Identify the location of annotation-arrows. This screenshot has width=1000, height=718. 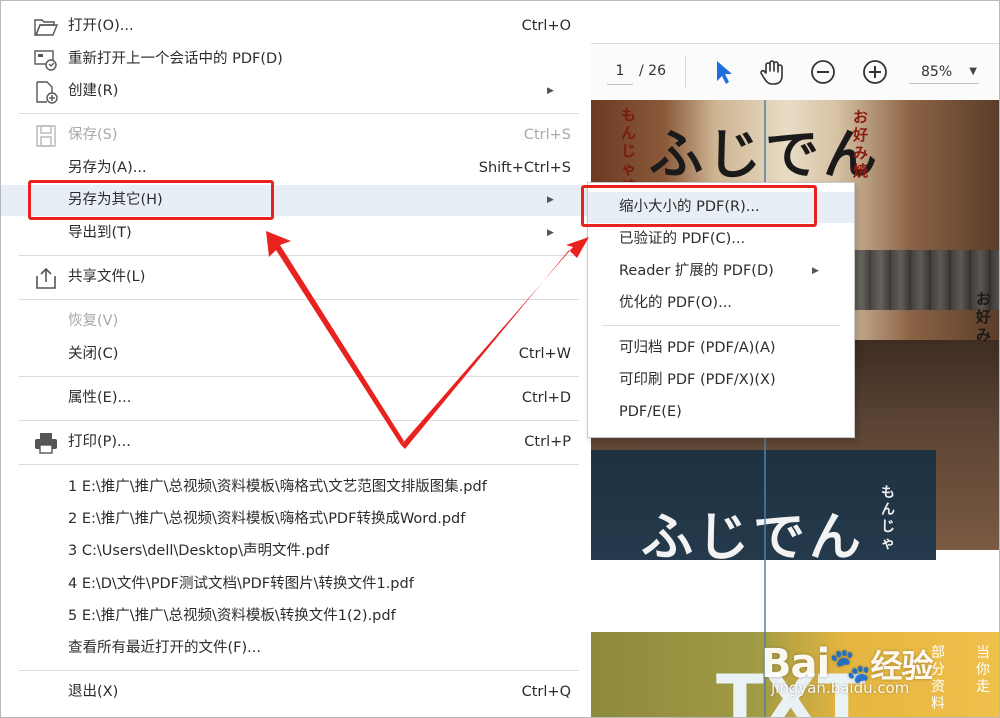
(427, 340).